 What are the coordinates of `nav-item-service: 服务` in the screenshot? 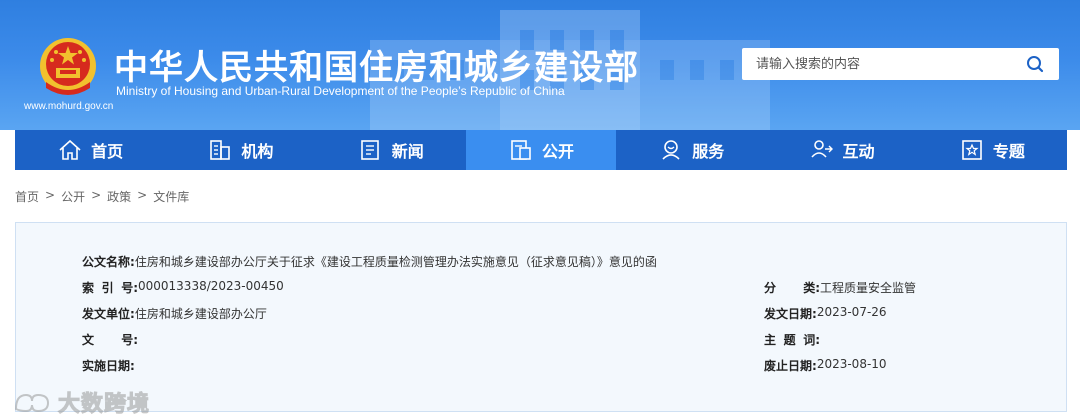 It's located at (691, 150).